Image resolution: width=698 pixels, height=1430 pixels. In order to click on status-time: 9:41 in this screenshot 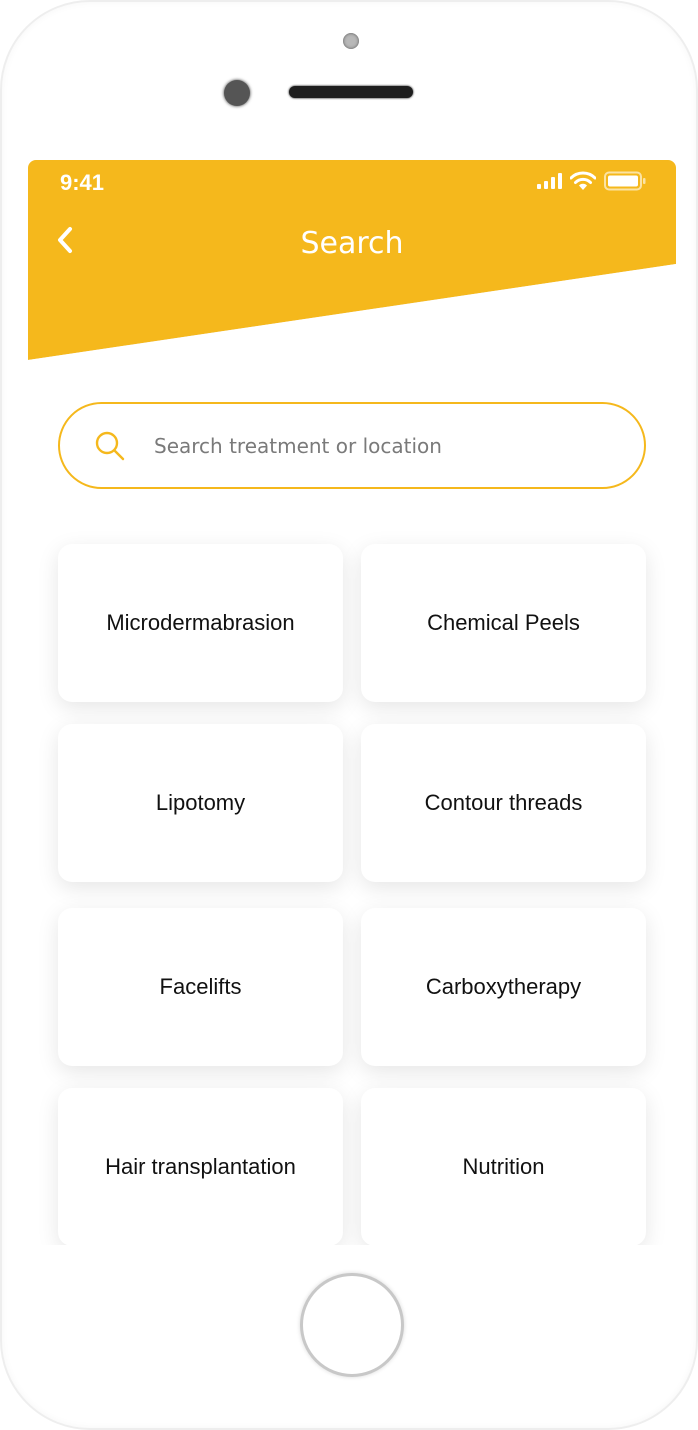, I will do `click(82, 182)`.